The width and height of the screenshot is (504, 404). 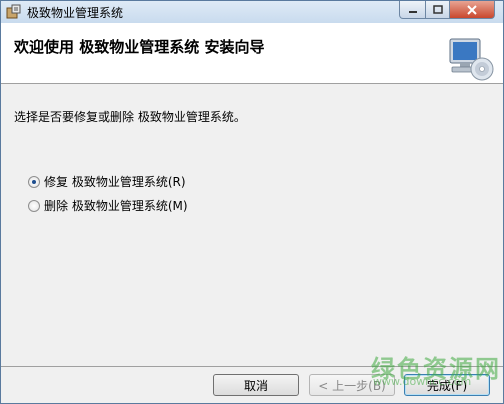 What do you see at coordinates (252, 12) in the screenshot?
I see `title-bar: 极致物业管理系统` at bounding box center [252, 12].